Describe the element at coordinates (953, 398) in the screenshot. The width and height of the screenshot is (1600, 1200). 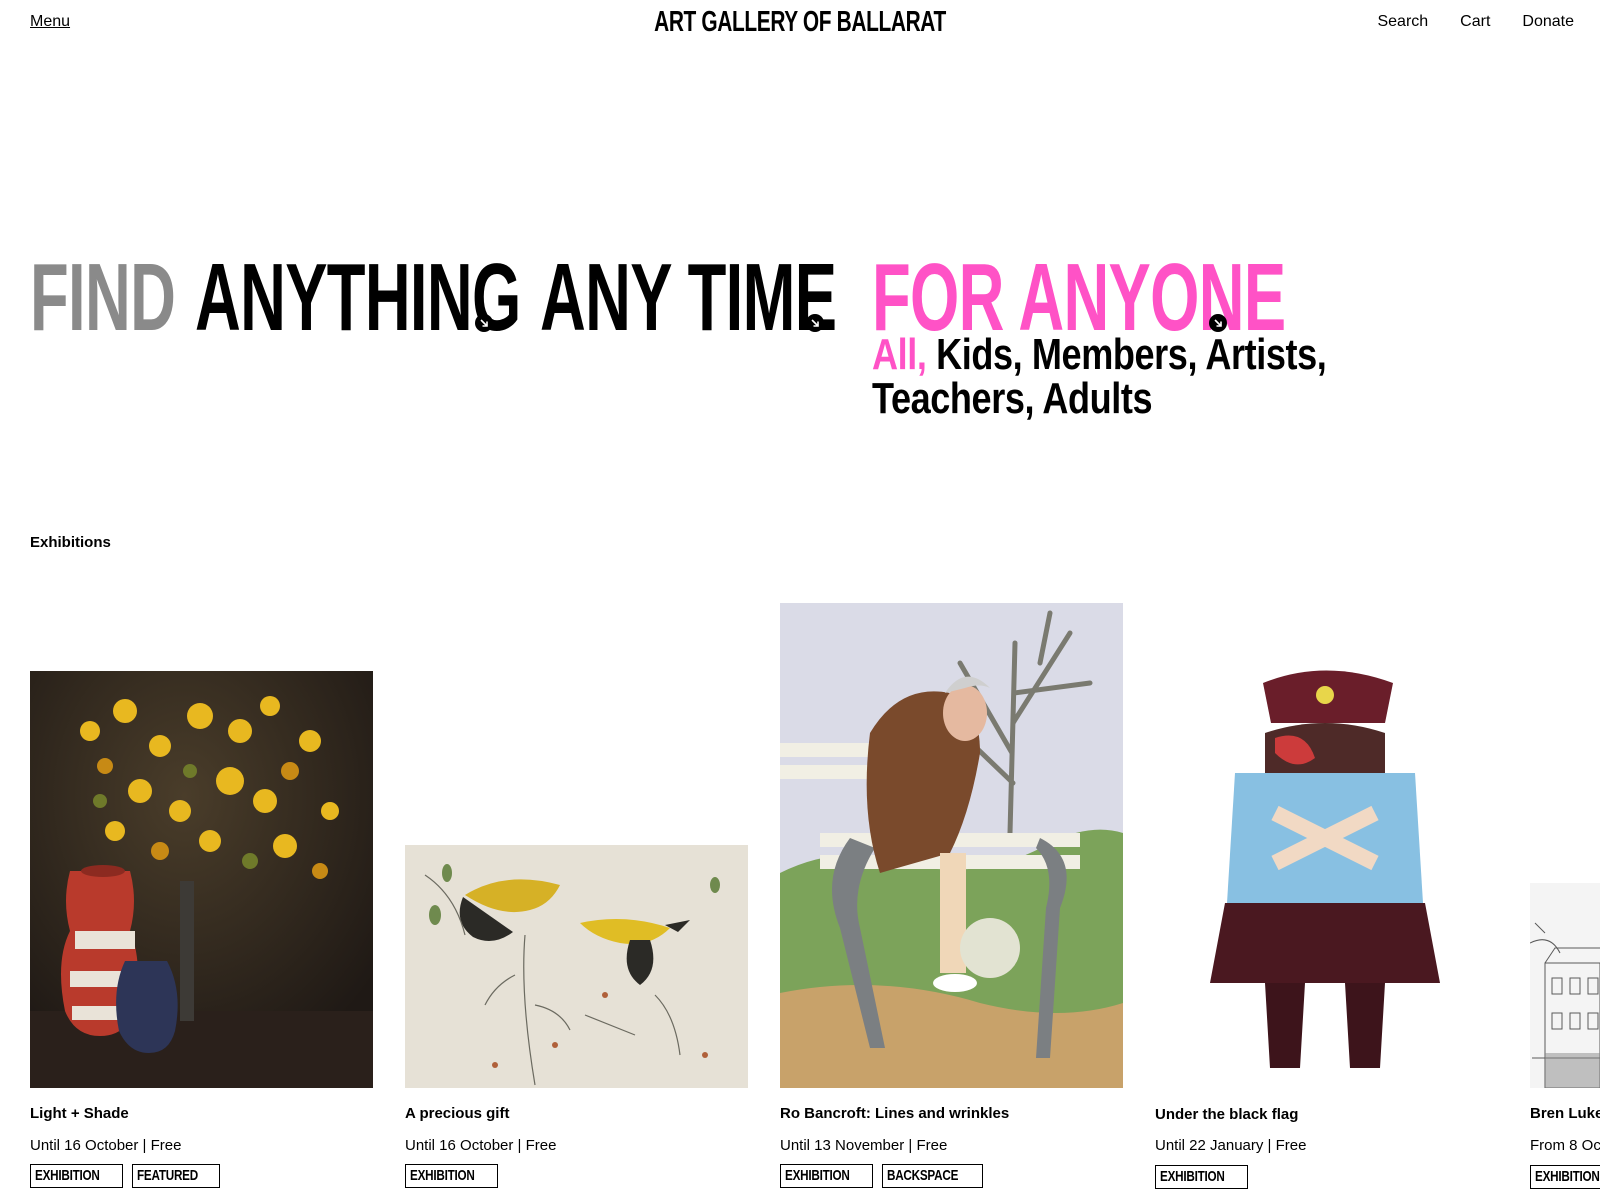
I see `audience-teachers: Teachers,` at that location.